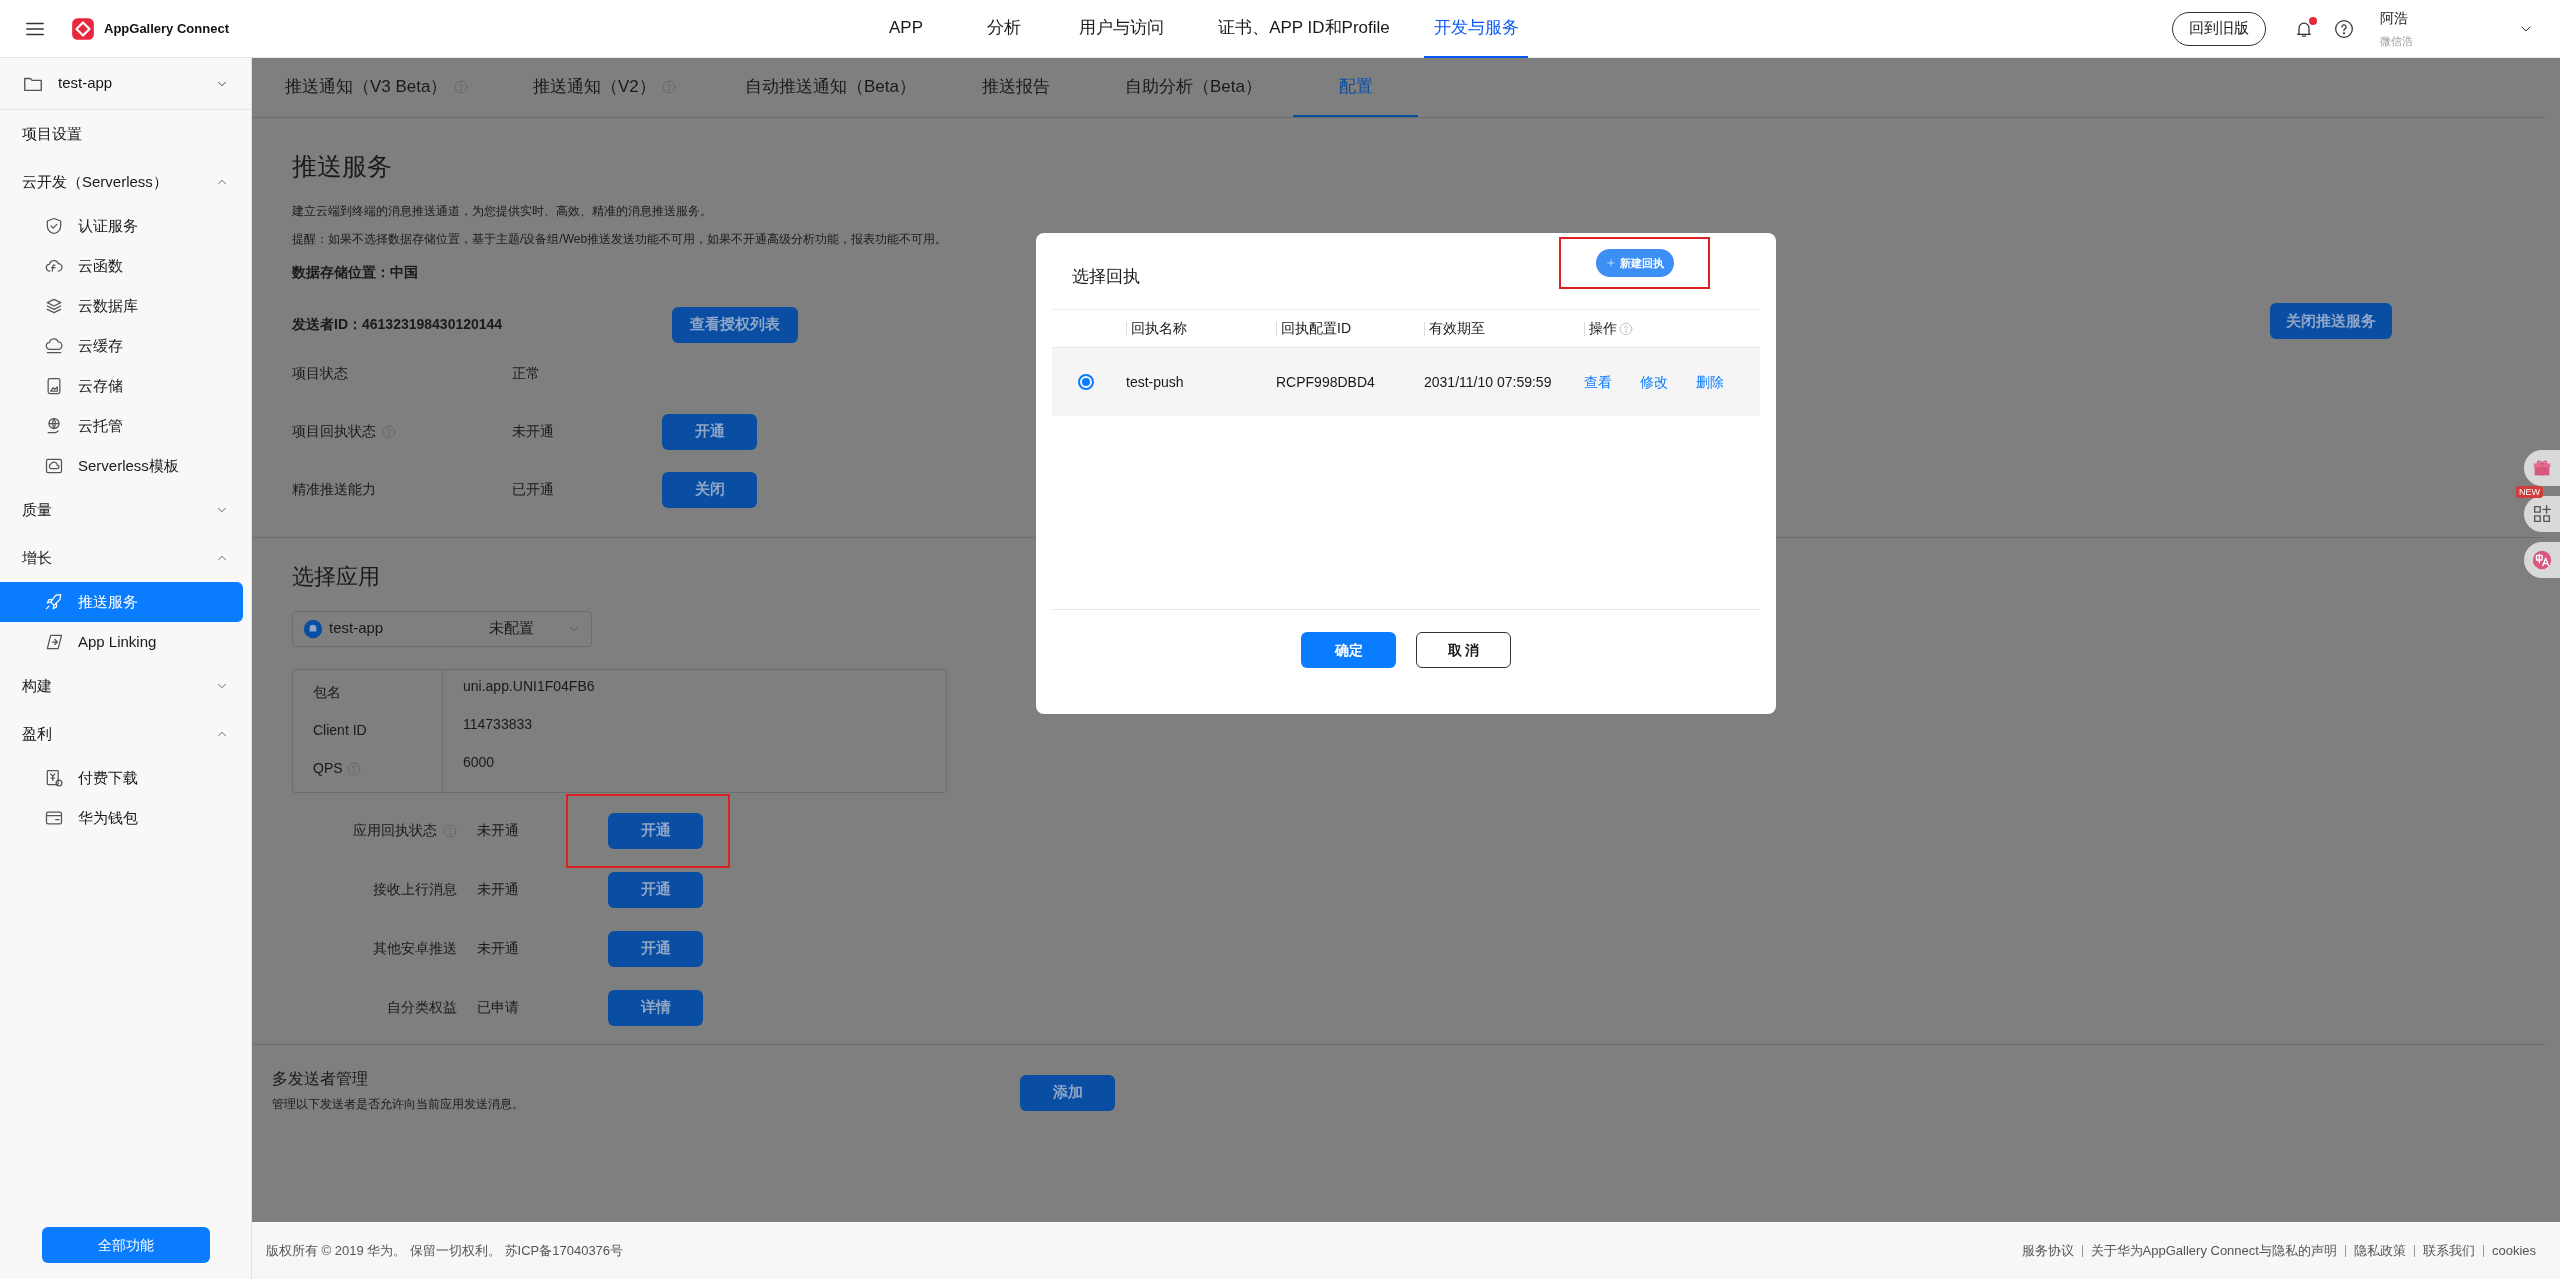 This screenshot has height=1279, width=2560. What do you see at coordinates (320, 1078) in the screenshot?
I see `section-title: 多发送者管理` at bounding box center [320, 1078].